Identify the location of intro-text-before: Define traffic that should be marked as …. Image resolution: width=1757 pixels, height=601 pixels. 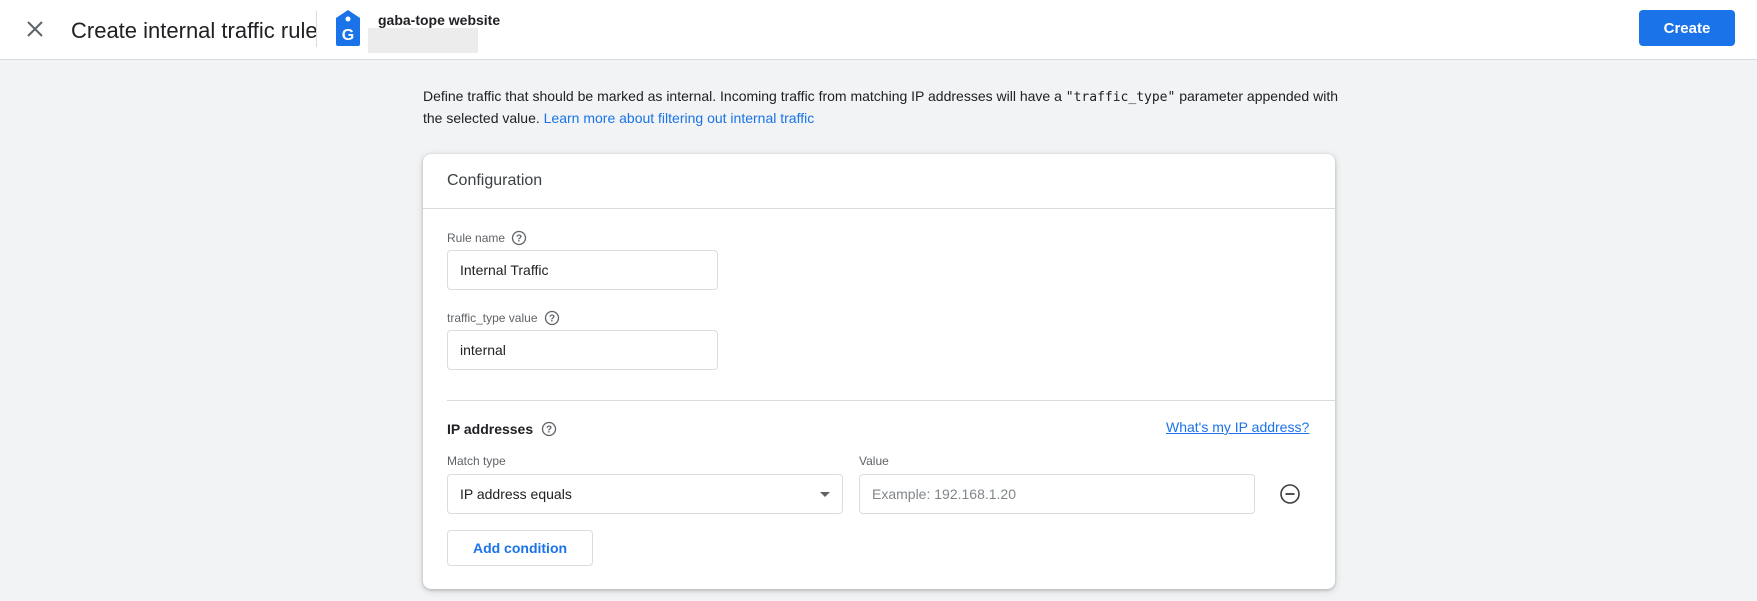
(744, 96).